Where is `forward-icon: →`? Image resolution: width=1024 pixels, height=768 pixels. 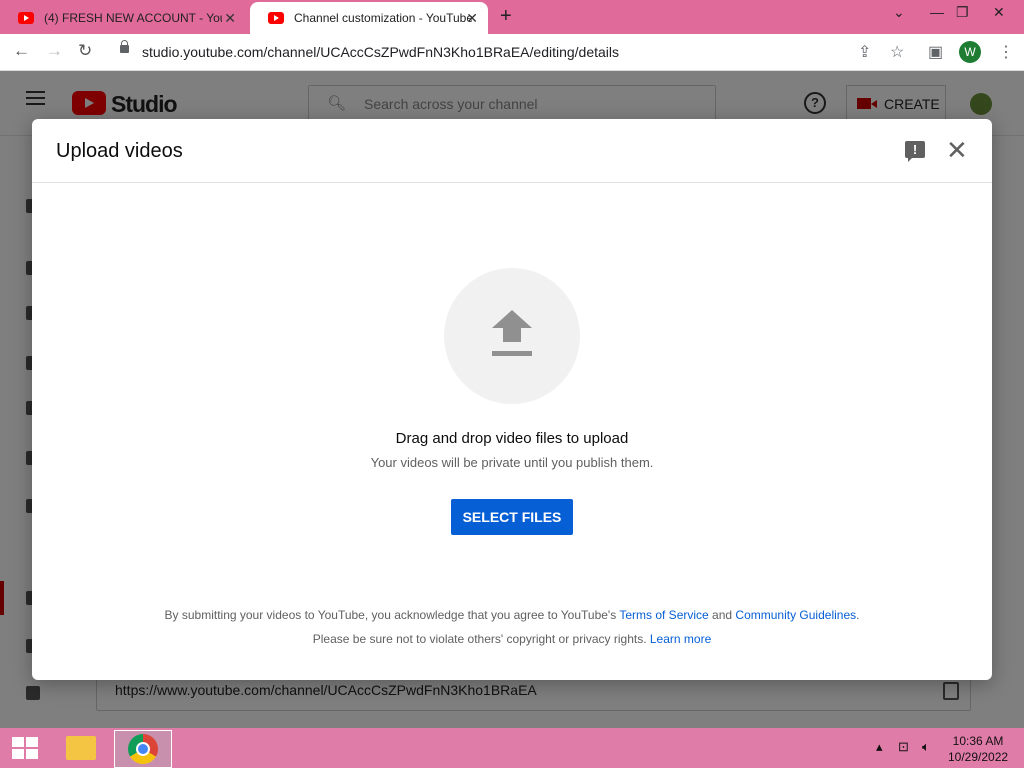 forward-icon: → is located at coordinates (54, 51).